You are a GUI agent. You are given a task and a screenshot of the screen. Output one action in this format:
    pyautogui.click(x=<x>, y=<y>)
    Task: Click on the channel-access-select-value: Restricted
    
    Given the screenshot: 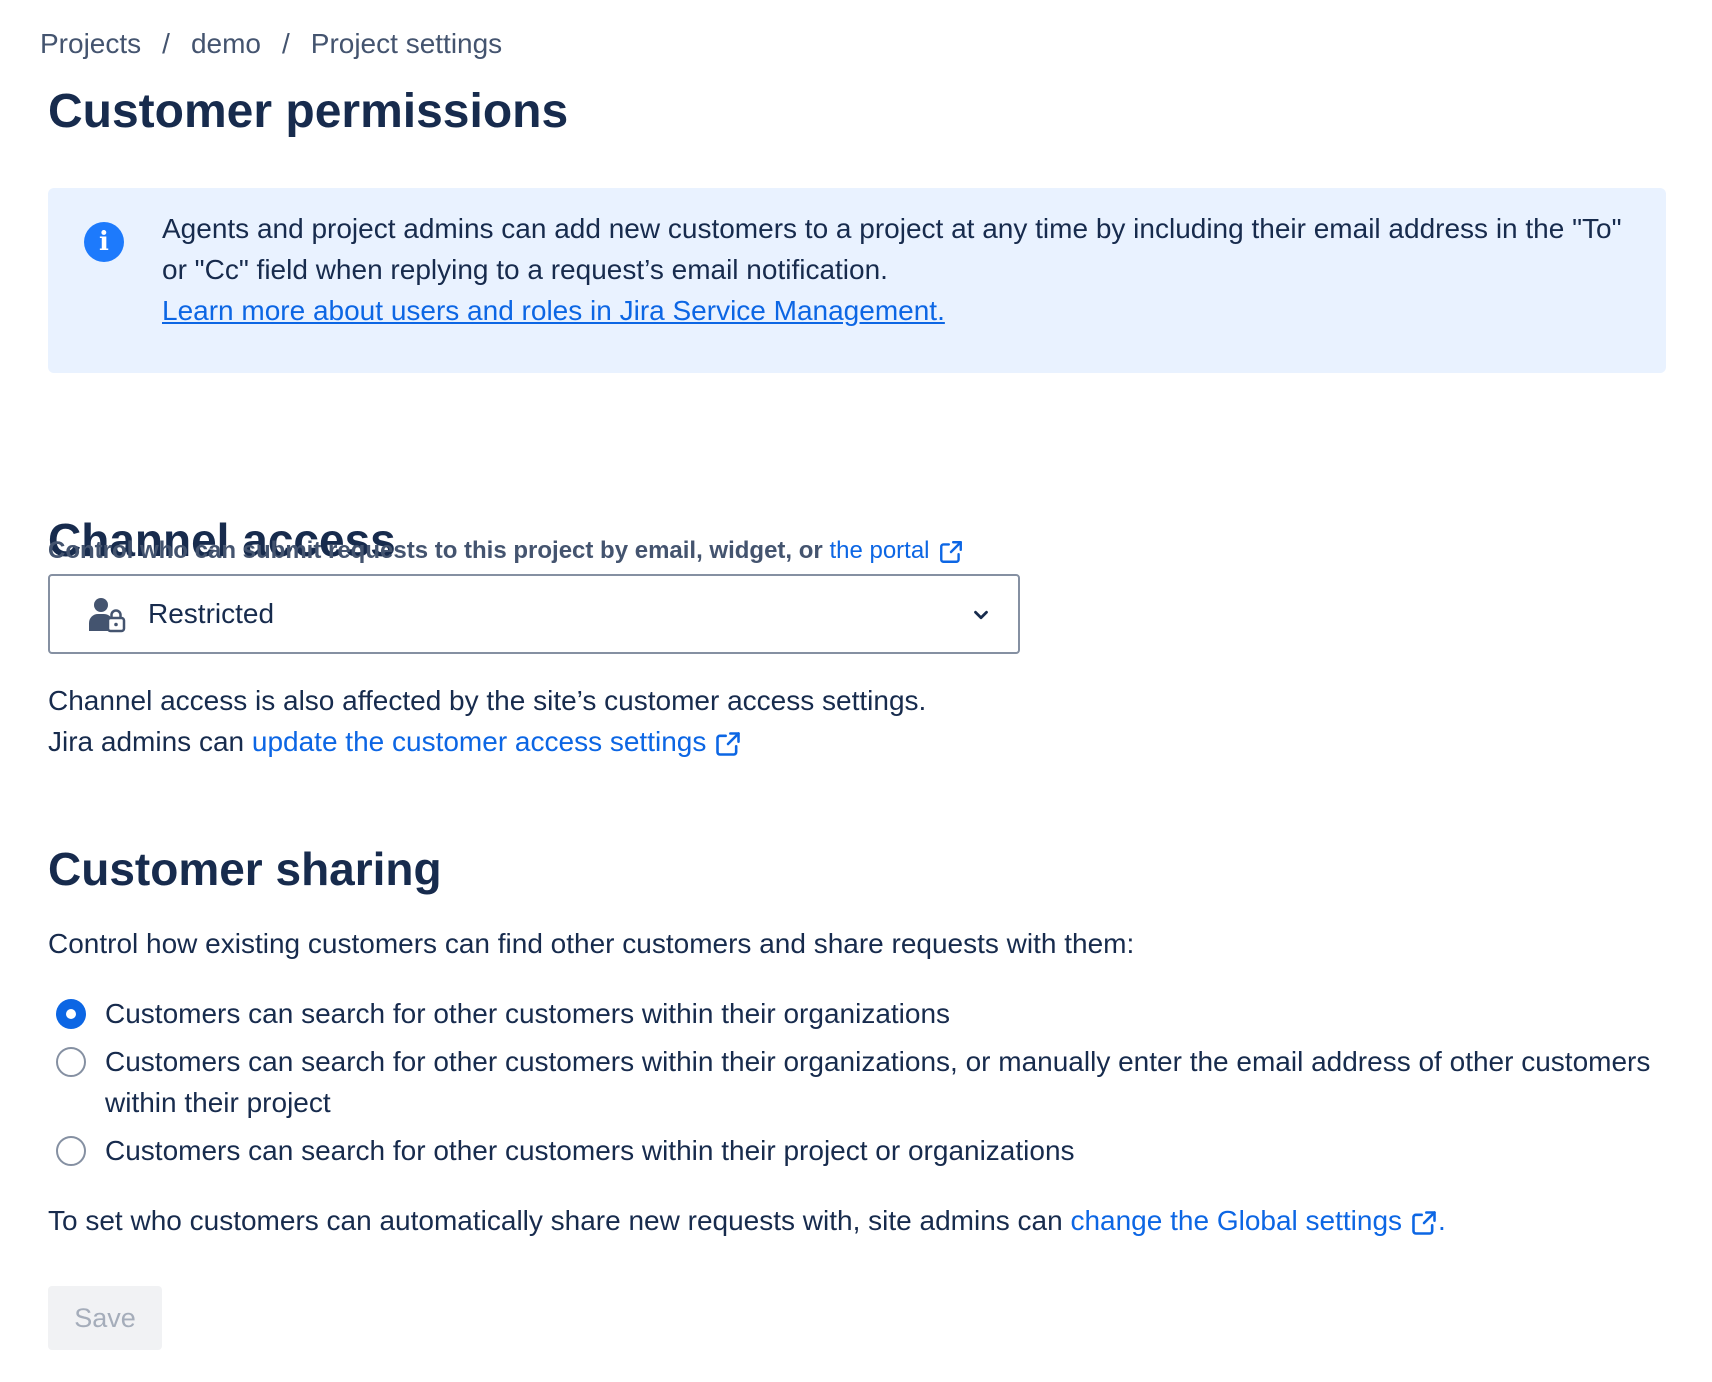 What is the action you would take?
    pyautogui.click(x=211, y=613)
    